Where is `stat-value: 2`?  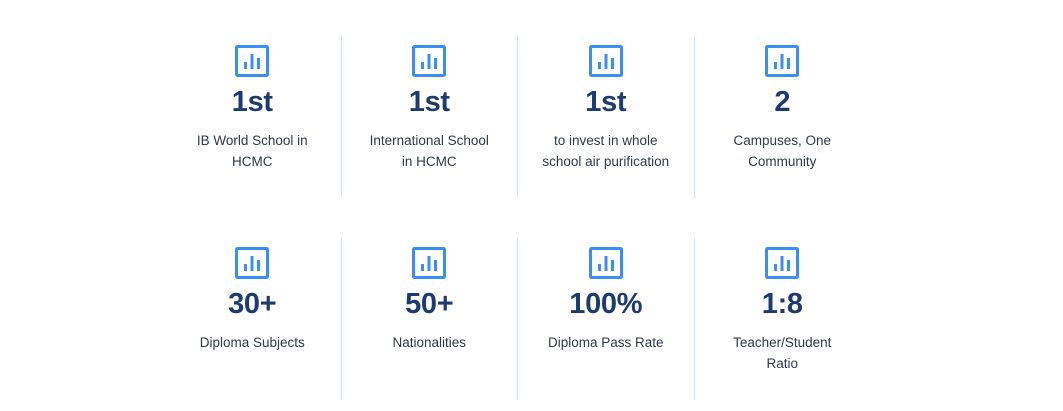
stat-value: 2 is located at coordinates (782, 102).